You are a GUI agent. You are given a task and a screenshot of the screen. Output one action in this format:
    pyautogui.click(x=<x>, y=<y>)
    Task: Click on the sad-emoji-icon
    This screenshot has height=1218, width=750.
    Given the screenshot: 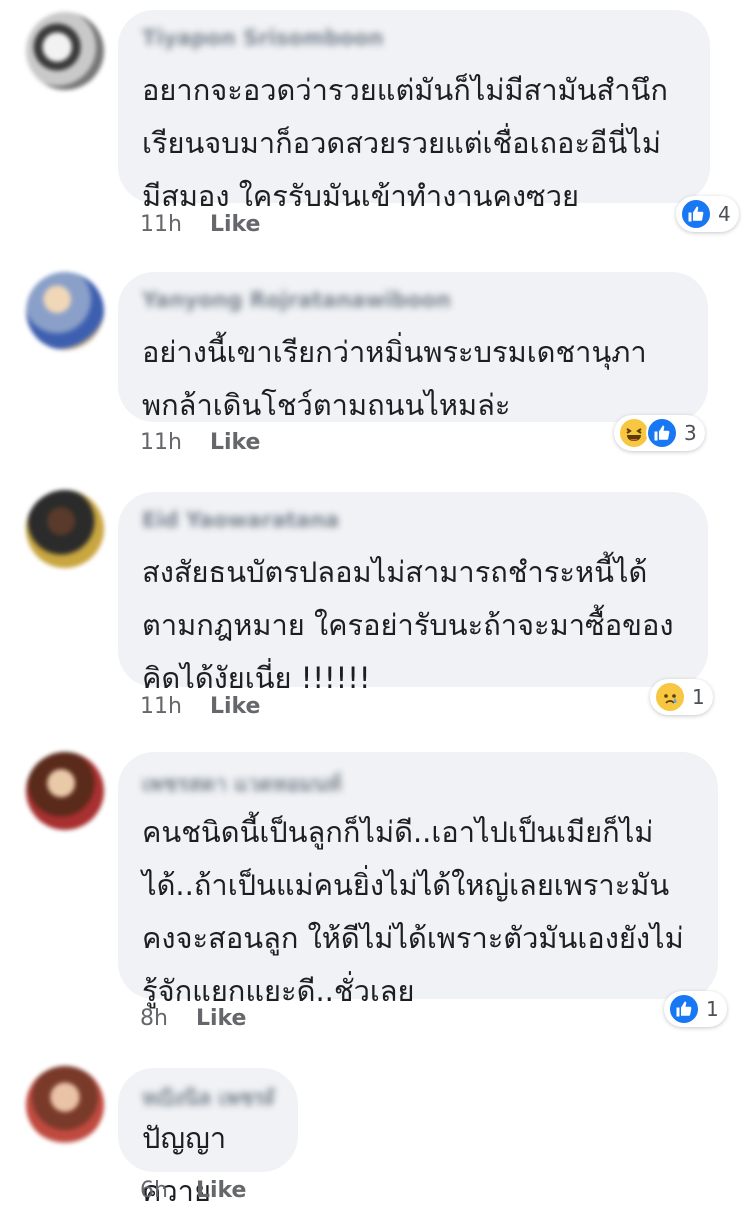 What is the action you would take?
    pyautogui.click(x=670, y=697)
    